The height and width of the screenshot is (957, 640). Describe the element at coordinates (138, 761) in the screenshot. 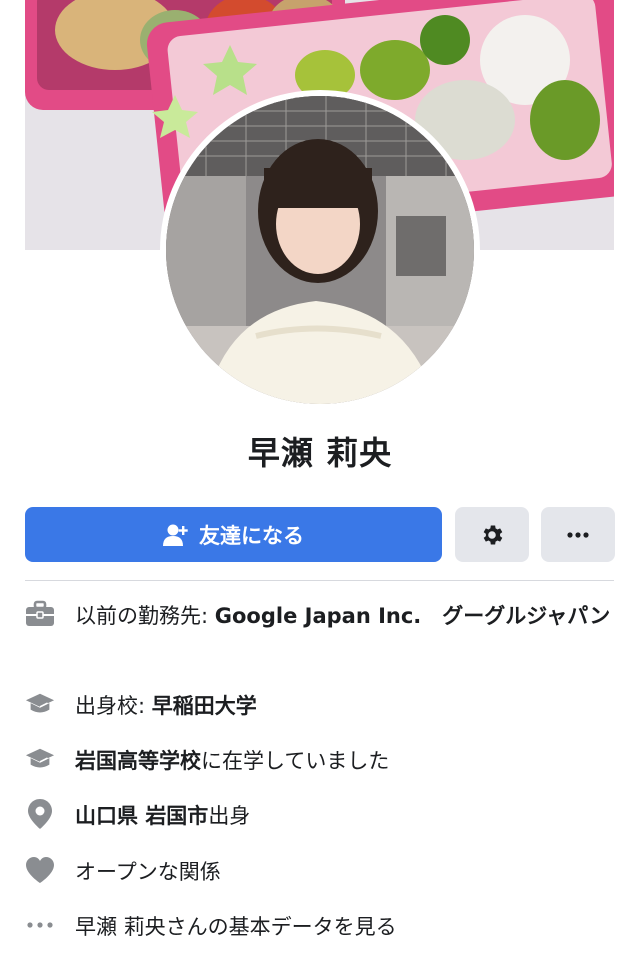

I see `highschool-value: 岩国高等学校` at that location.